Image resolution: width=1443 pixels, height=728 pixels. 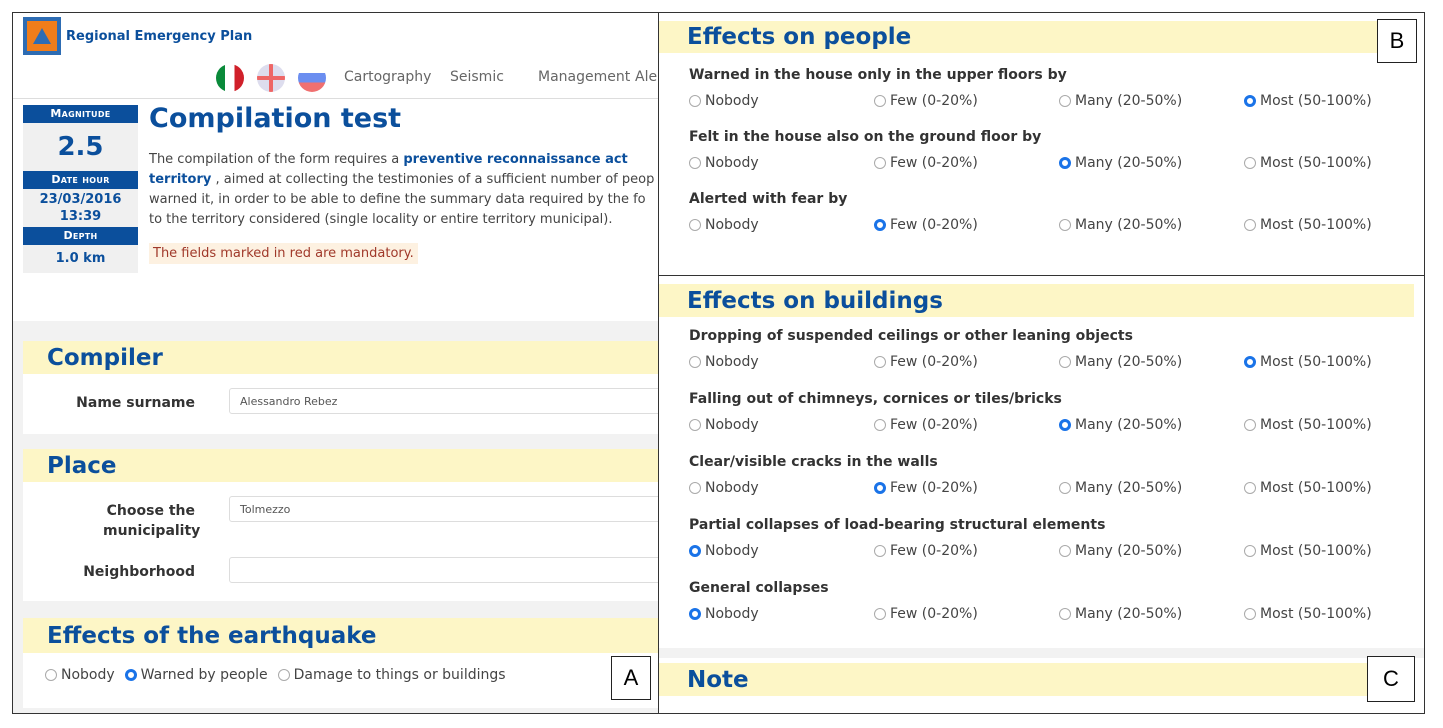 I want to click on intro-link: preventive reconnaissance act, so click(x=515, y=159).